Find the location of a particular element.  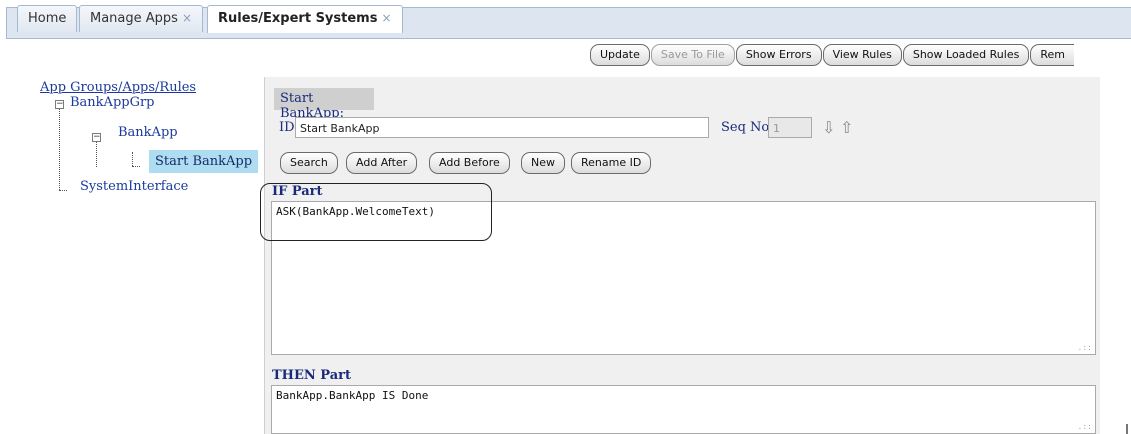

save-to-file-button: Save To File is located at coordinates (692, 55).